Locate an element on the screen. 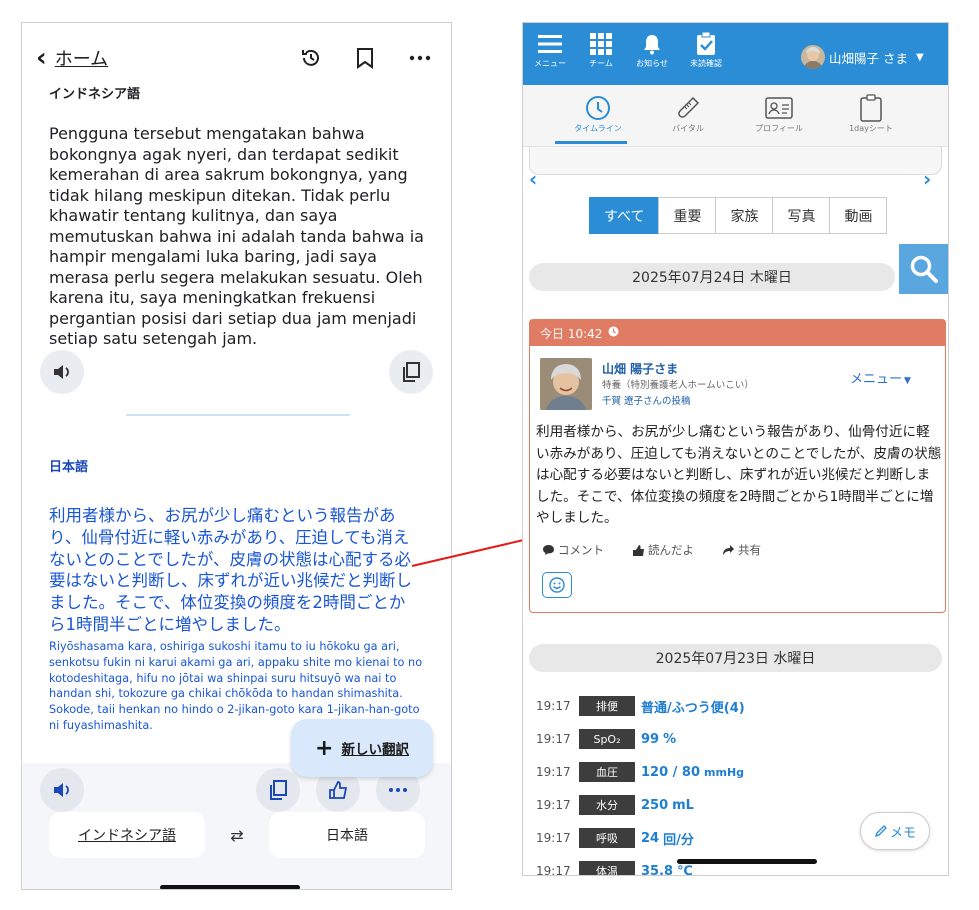 Image resolution: width=979 pixels, height=910 pixels. swap-languages-icon: ⇄ is located at coordinates (236, 835).